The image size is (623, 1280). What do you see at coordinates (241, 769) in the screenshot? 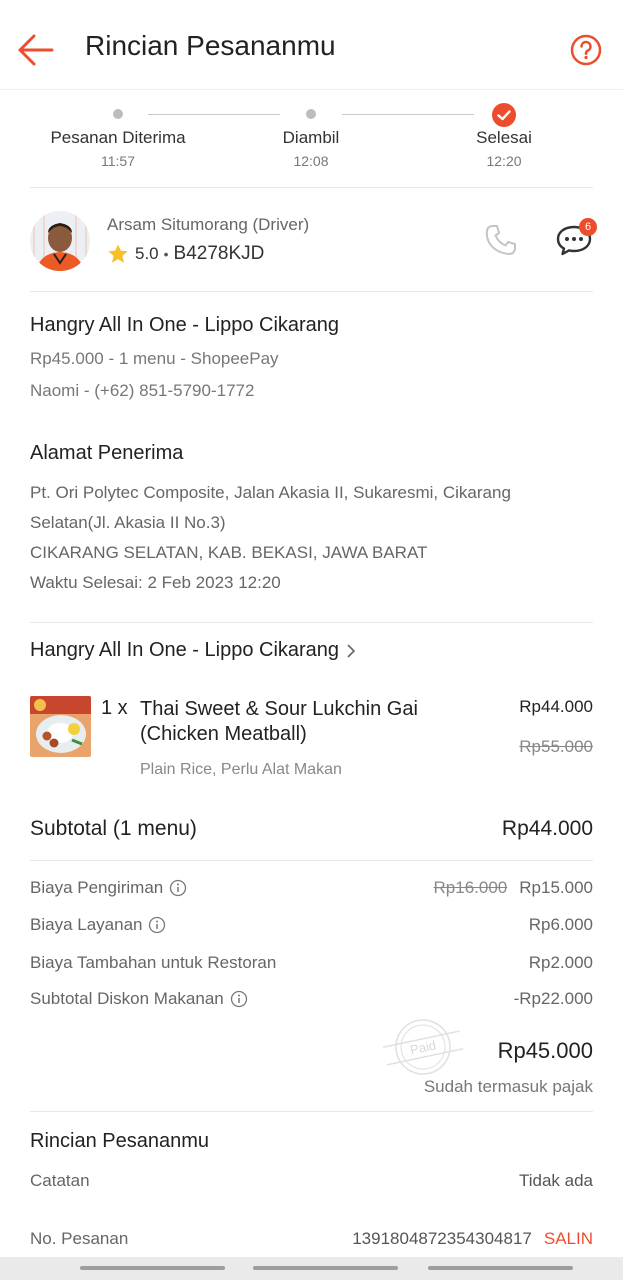
I see `item-options: Plain Rice, Perlu Alat Makan` at bounding box center [241, 769].